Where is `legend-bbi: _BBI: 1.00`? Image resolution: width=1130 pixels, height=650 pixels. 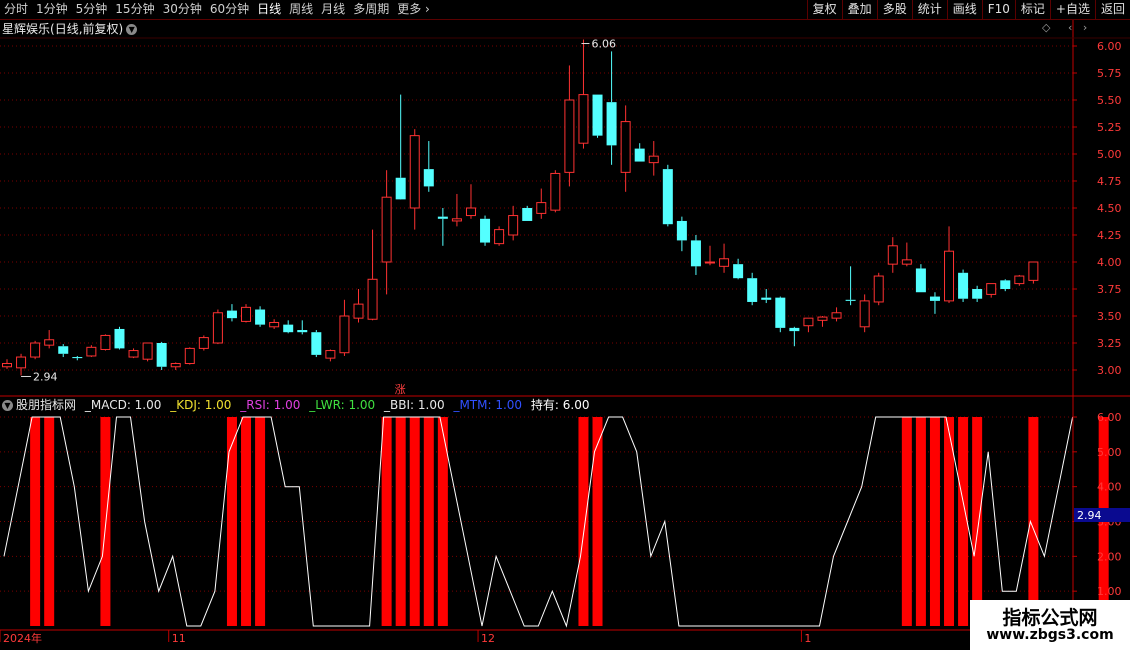 legend-bbi: _BBI: 1.00 is located at coordinates (414, 405).